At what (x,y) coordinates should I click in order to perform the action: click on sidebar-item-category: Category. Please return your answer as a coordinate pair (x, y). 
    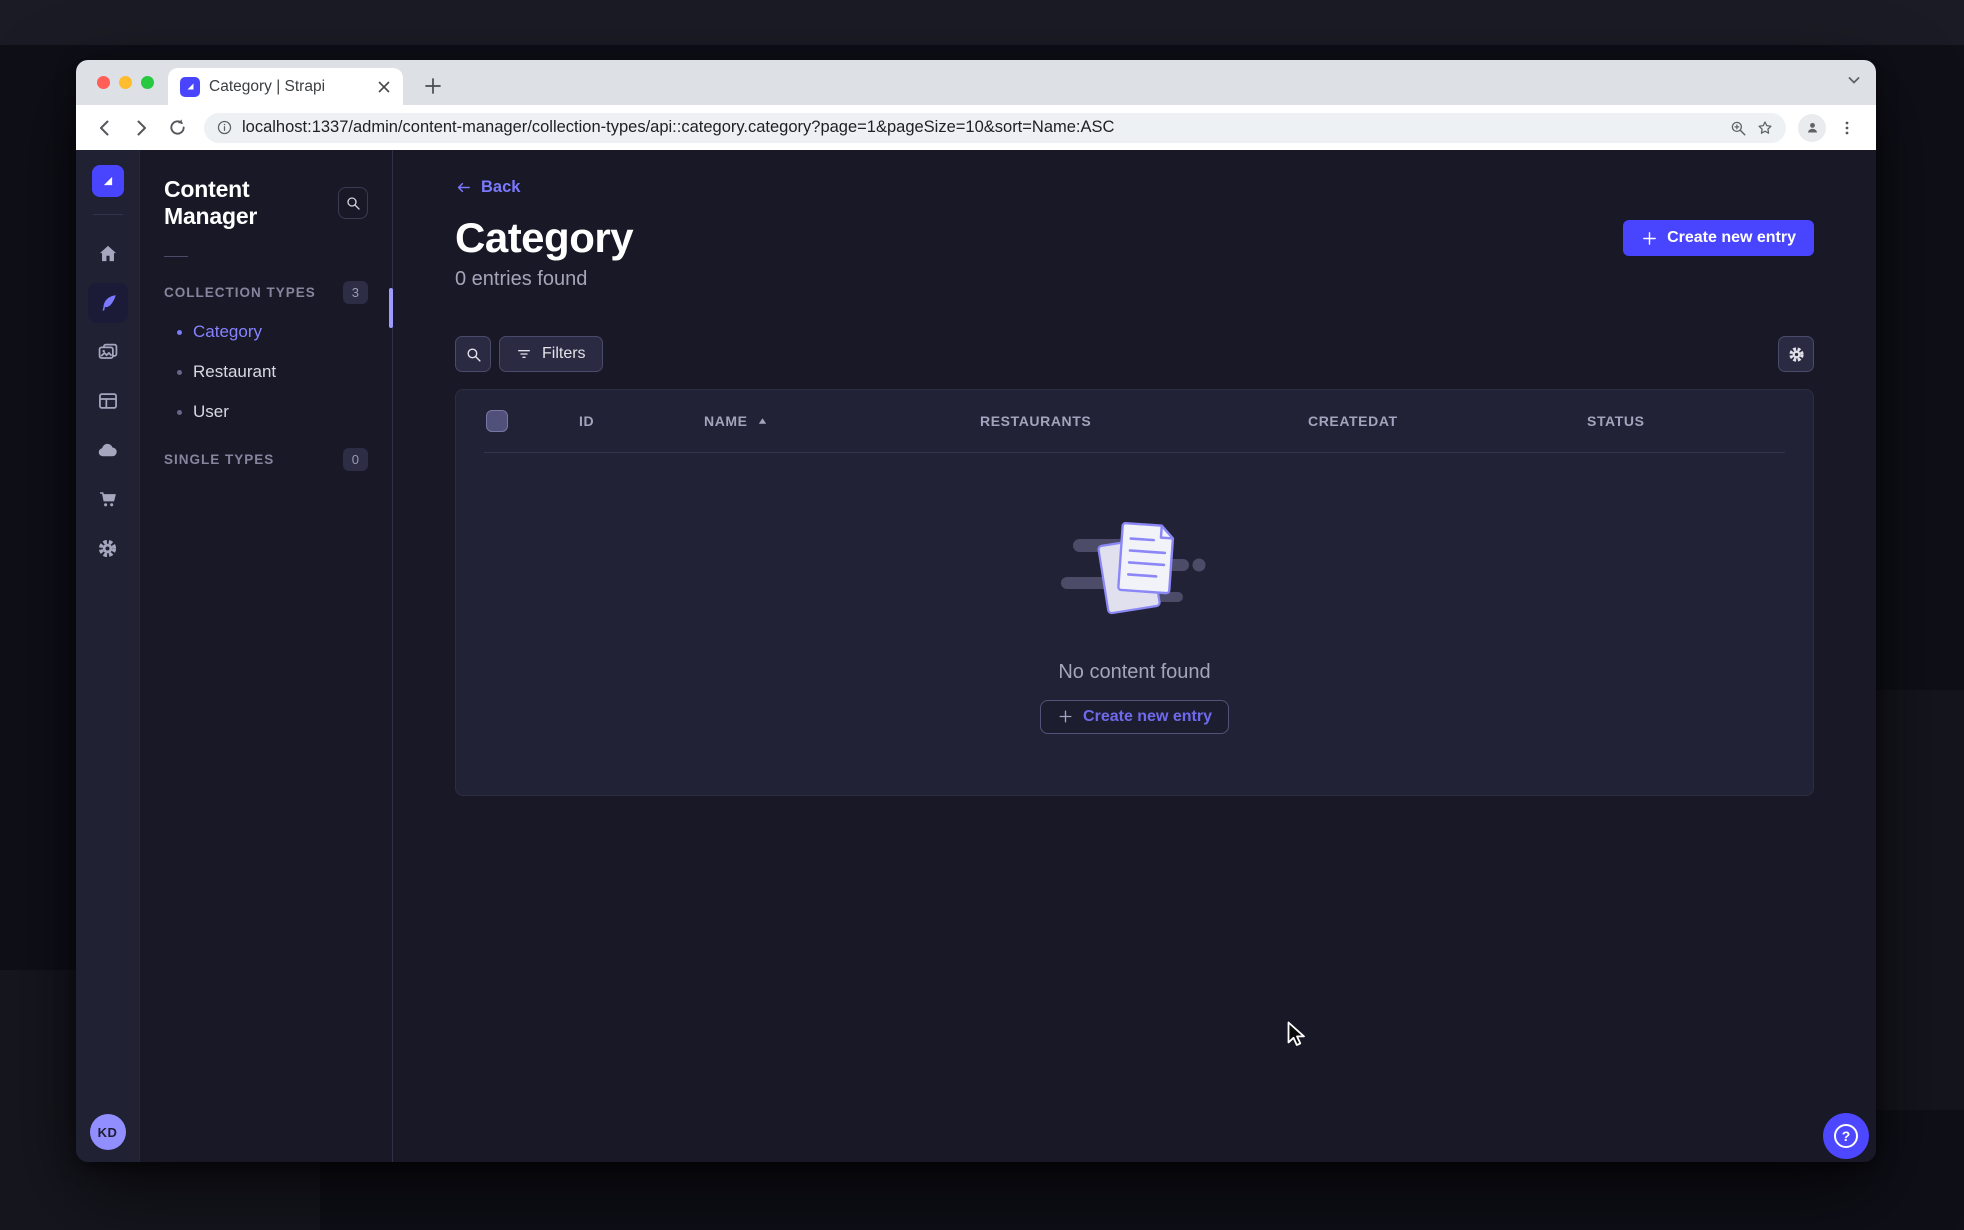
    Looking at the image, I should click on (266, 332).